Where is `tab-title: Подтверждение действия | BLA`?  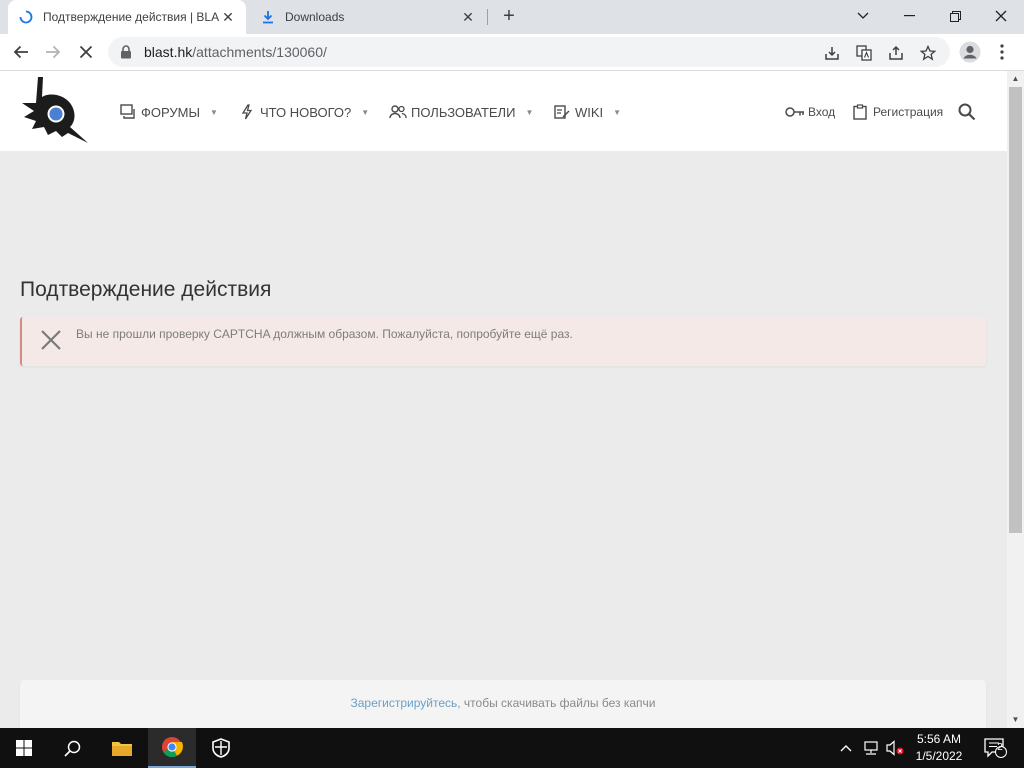 tab-title: Подтверждение действия | BLA is located at coordinates (131, 17).